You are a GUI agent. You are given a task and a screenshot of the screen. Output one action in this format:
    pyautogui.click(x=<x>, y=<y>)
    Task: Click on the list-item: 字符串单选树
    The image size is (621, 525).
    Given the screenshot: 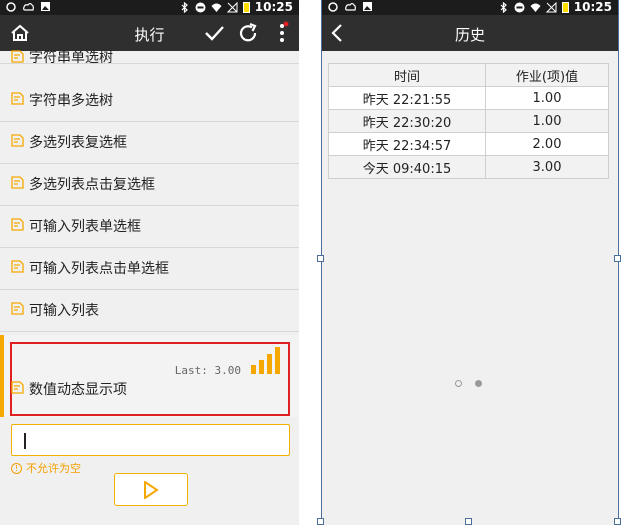 What is the action you would take?
    pyautogui.click(x=149, y=44)
    